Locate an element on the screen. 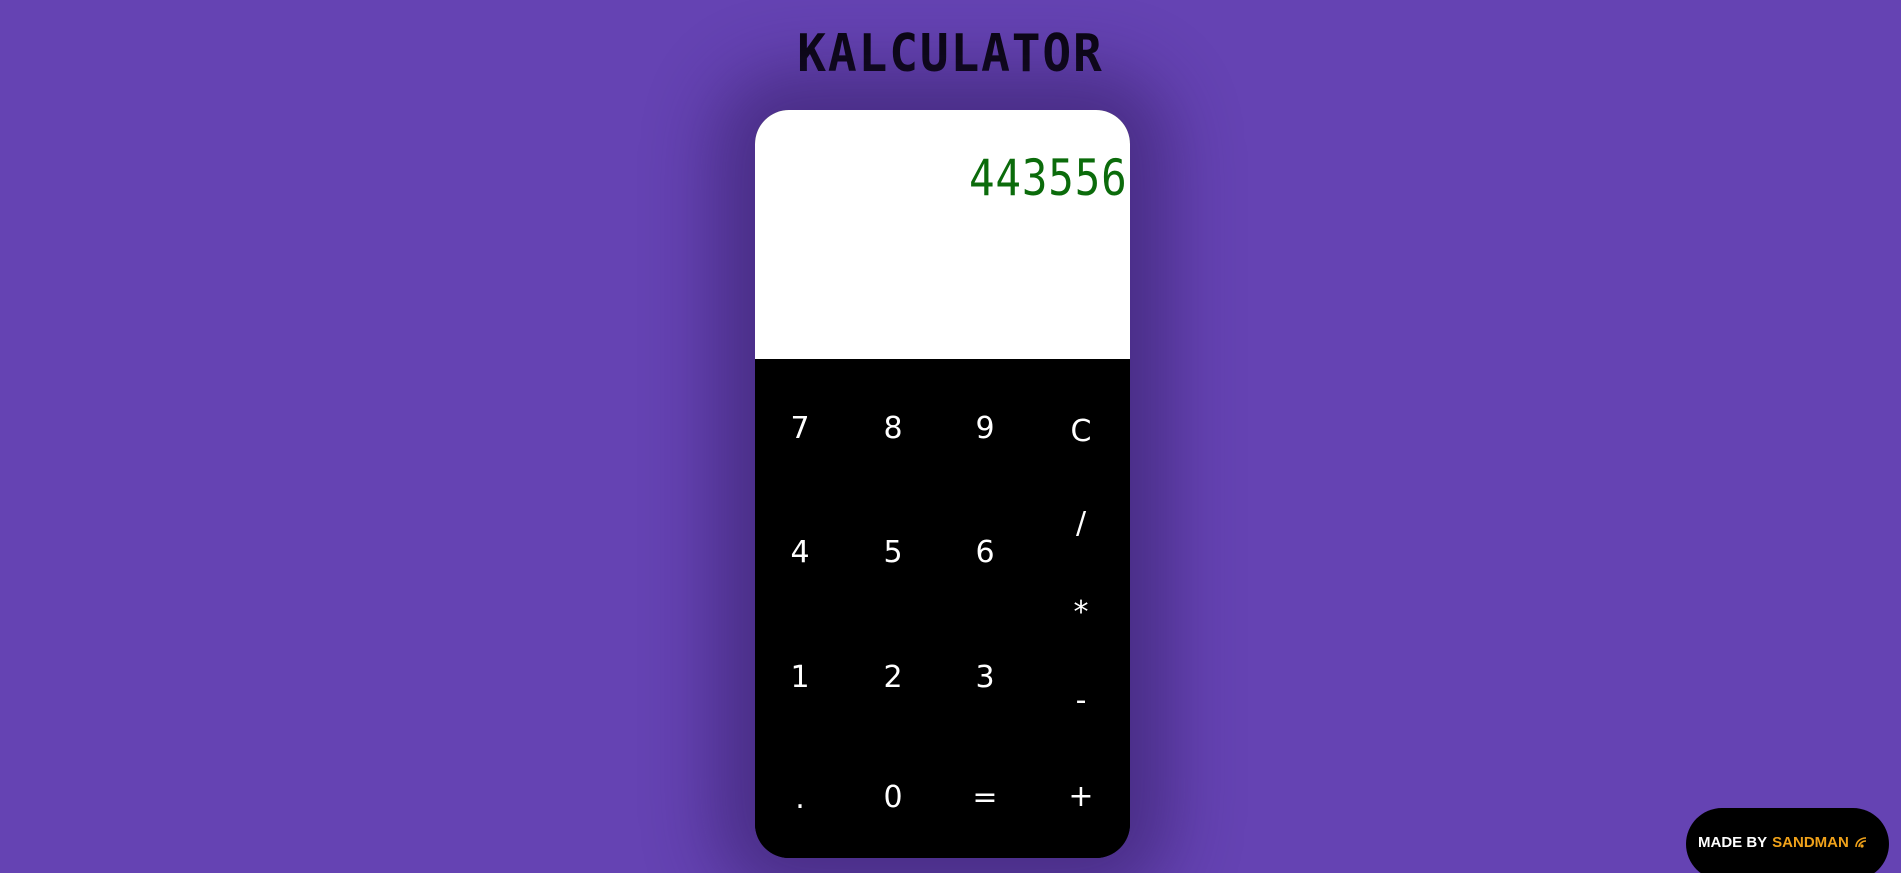 The width and height of the screenshot is (1901, 873). wave-icon is located at coordinates (1861, 844).